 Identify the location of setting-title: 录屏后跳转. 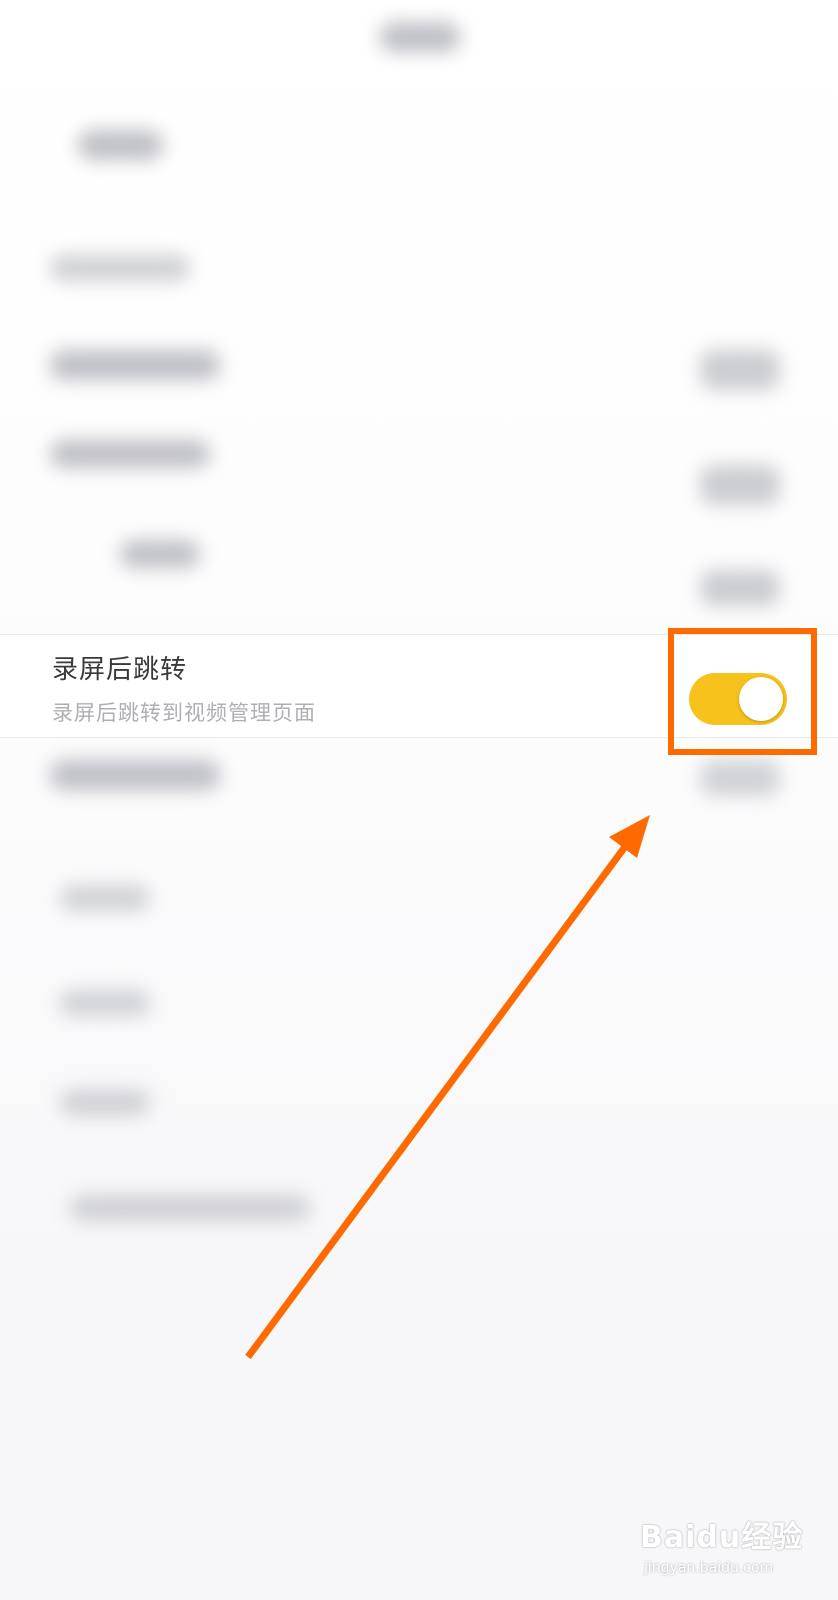
(120, 670).